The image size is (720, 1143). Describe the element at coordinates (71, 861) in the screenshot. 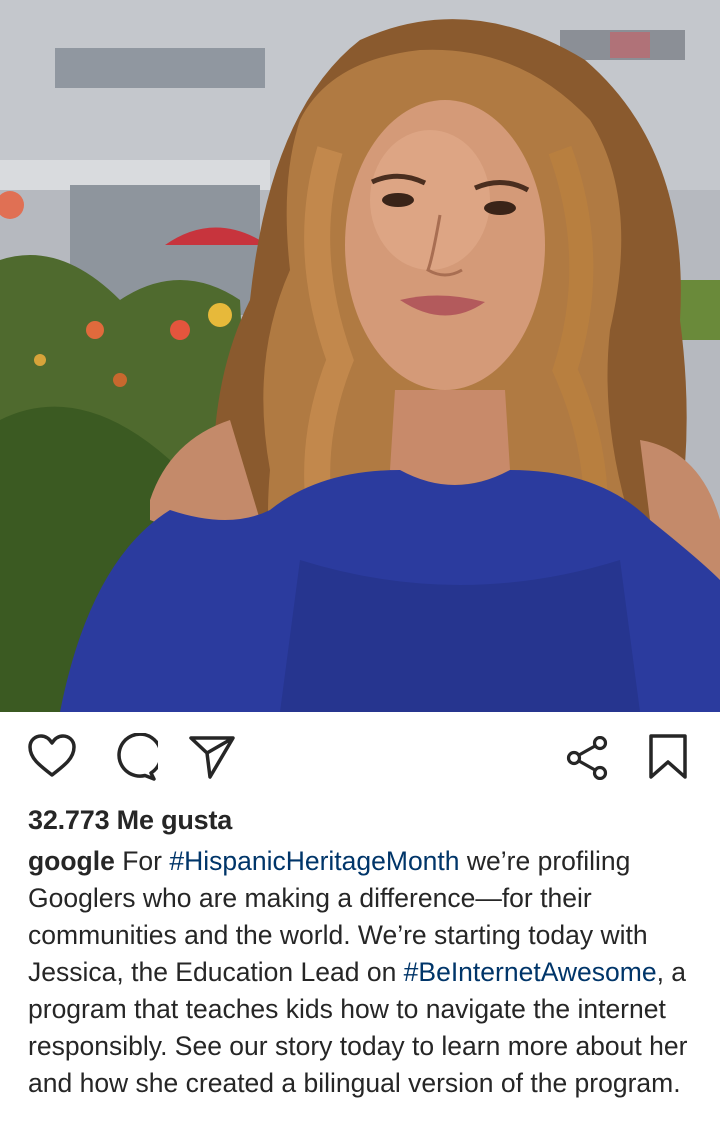

I see `caption-username: google` at that location.